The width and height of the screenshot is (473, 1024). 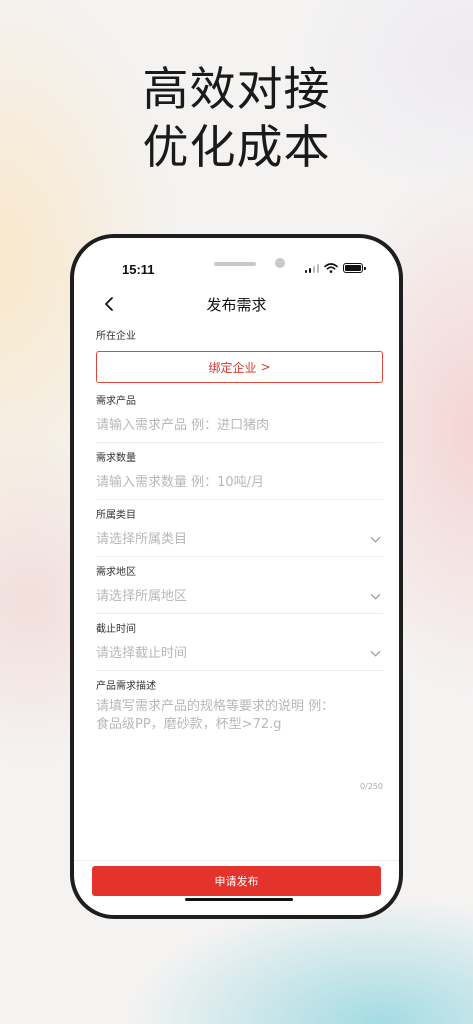 What do you see at coordinates (236, 89) in the screenshot?
I see `headline-line-1: 高效对接` at bounding box center [236, 89].